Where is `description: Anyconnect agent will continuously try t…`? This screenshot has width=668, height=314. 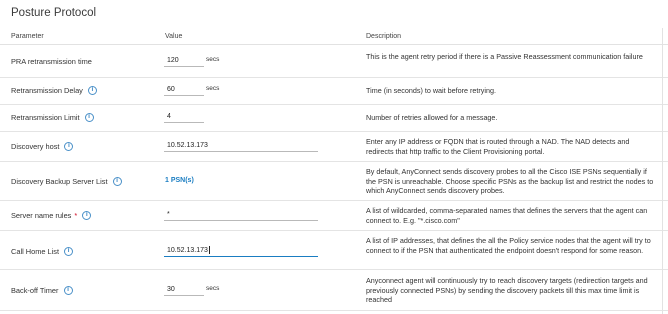 description: Anyconnect agent will continuously try t… is located at coordinates (507, 290).